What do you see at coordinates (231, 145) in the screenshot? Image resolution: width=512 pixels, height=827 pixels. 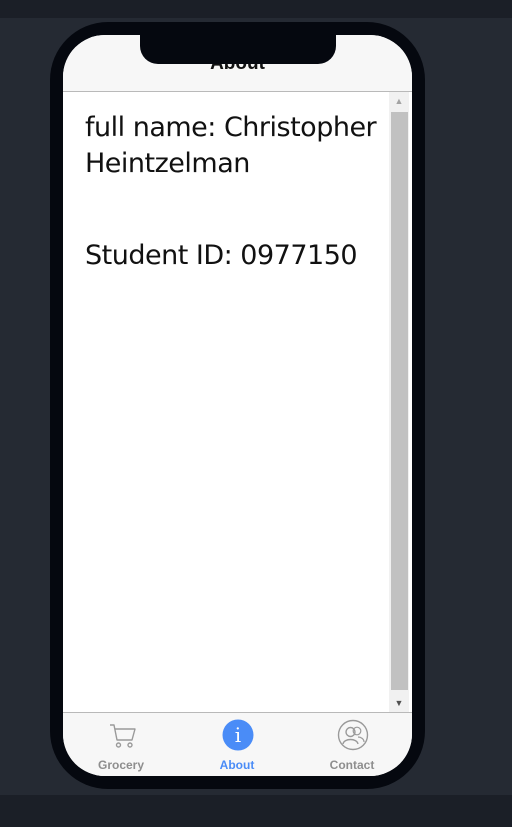 I see `full-name-text: full name: Christopher Heintzelman` at bounding box center [231, 145].